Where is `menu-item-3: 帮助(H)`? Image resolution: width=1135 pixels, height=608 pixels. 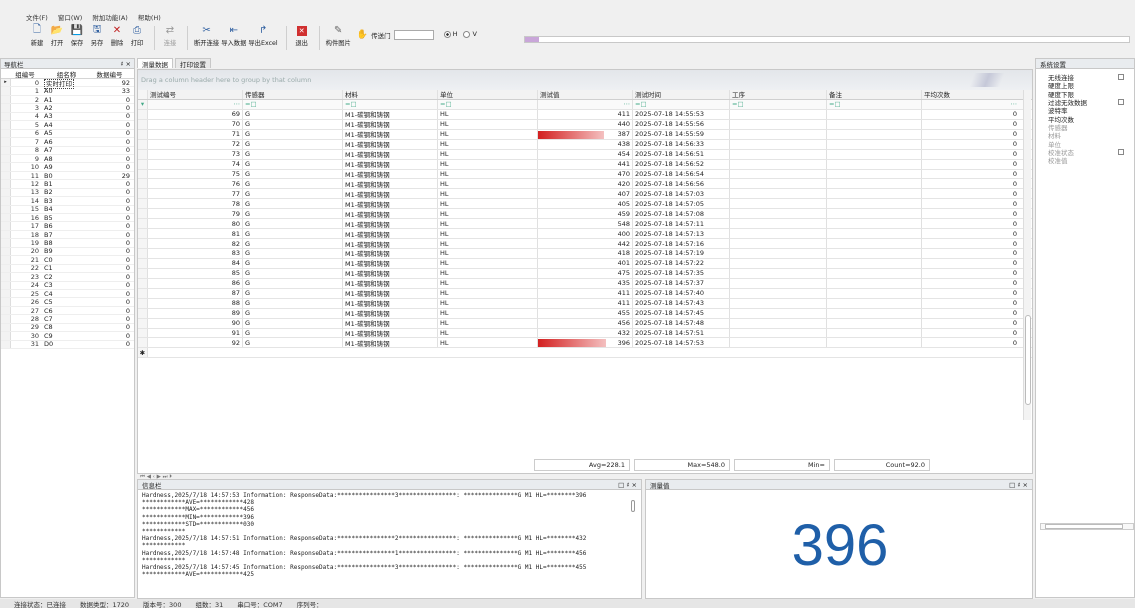
menu-item-3: 帮助(H) is located at coordinates (149, 18).